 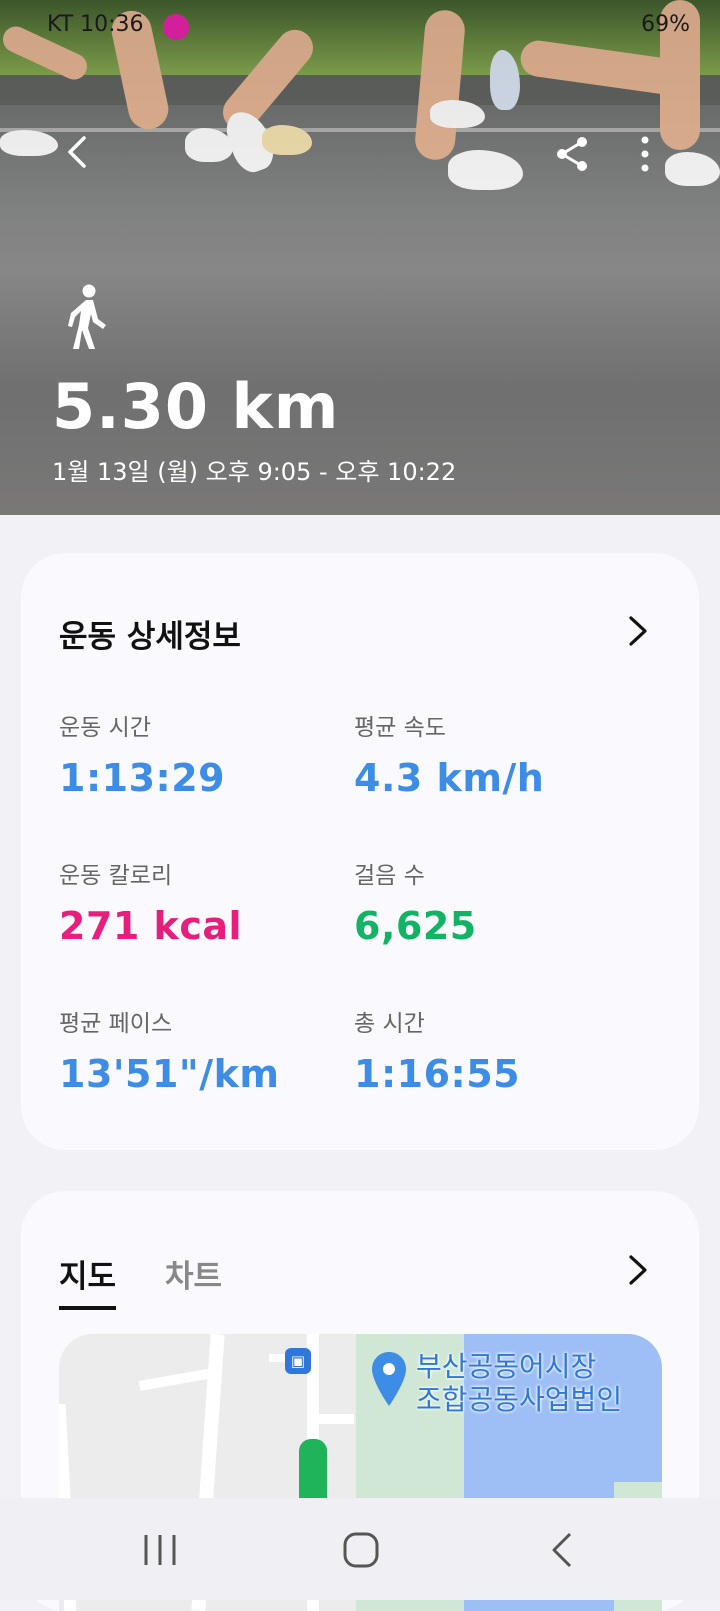 What do you see at coordinates (400, 728) in the screenshot?
I see `stat-label: 평균 속도` at bounding box center [400, 728].